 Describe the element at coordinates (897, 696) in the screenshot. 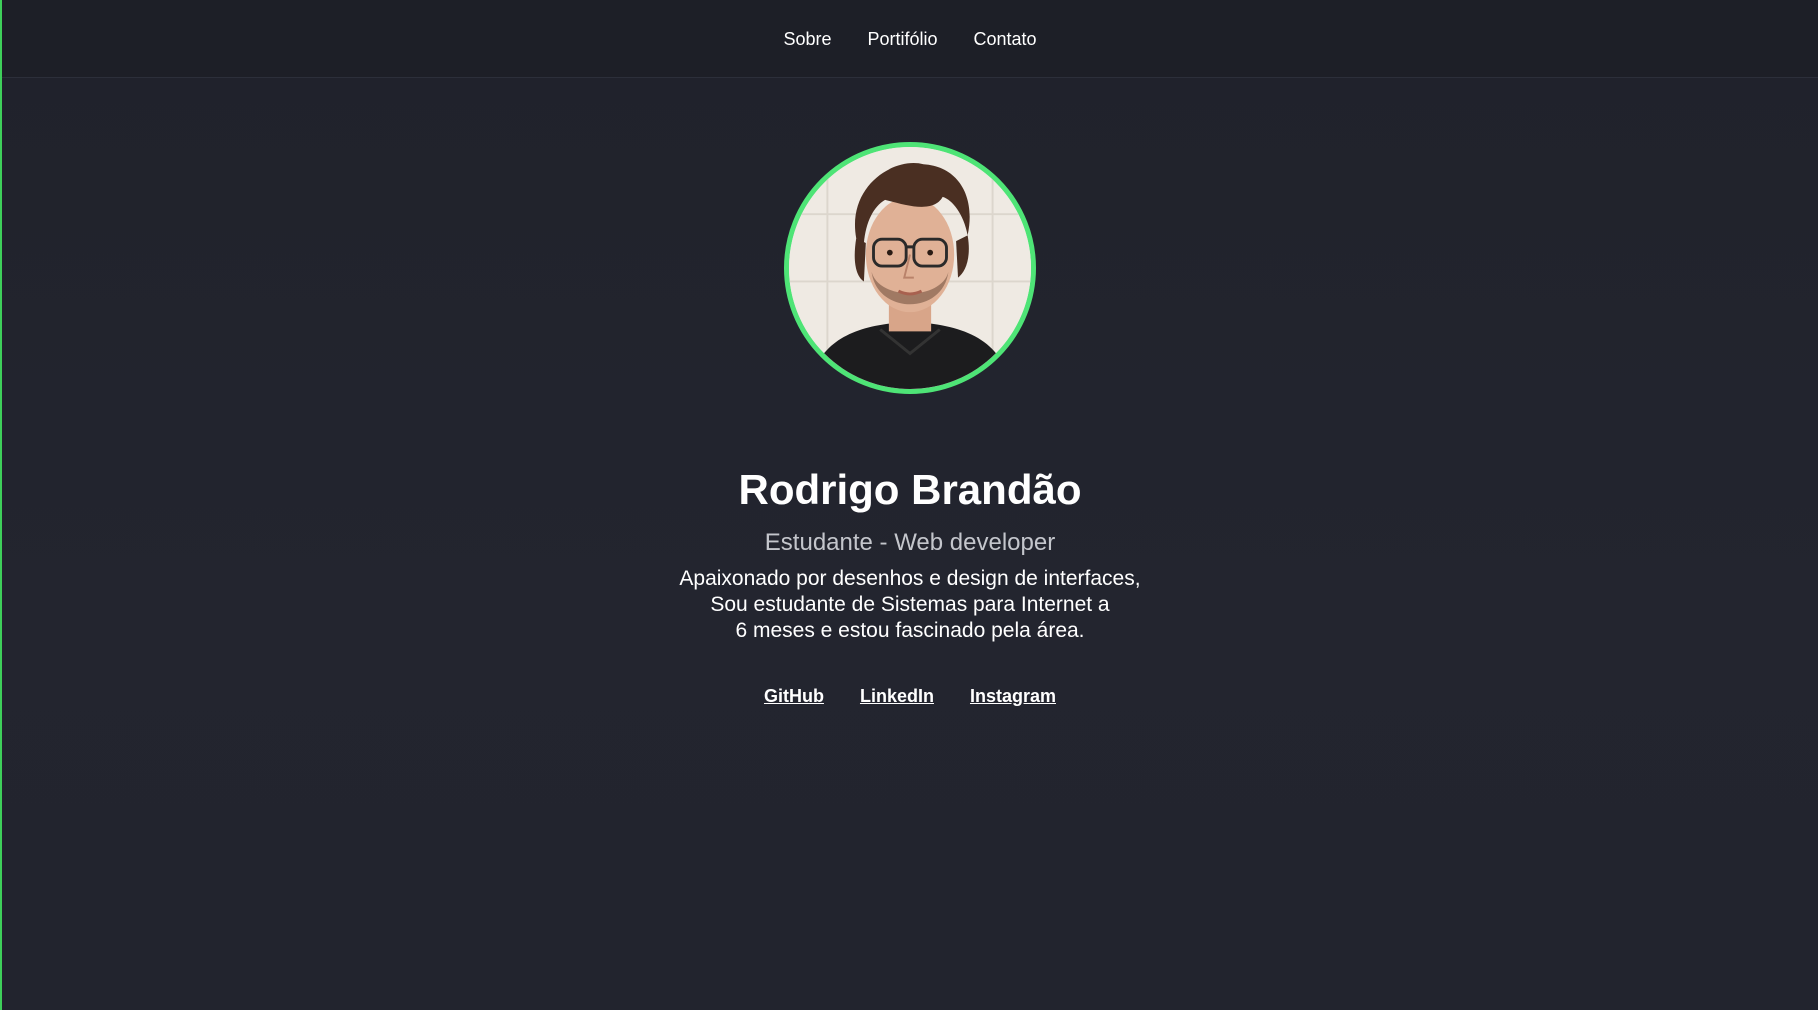

I see `social-link-linkedin: LinkedIn` at that location.